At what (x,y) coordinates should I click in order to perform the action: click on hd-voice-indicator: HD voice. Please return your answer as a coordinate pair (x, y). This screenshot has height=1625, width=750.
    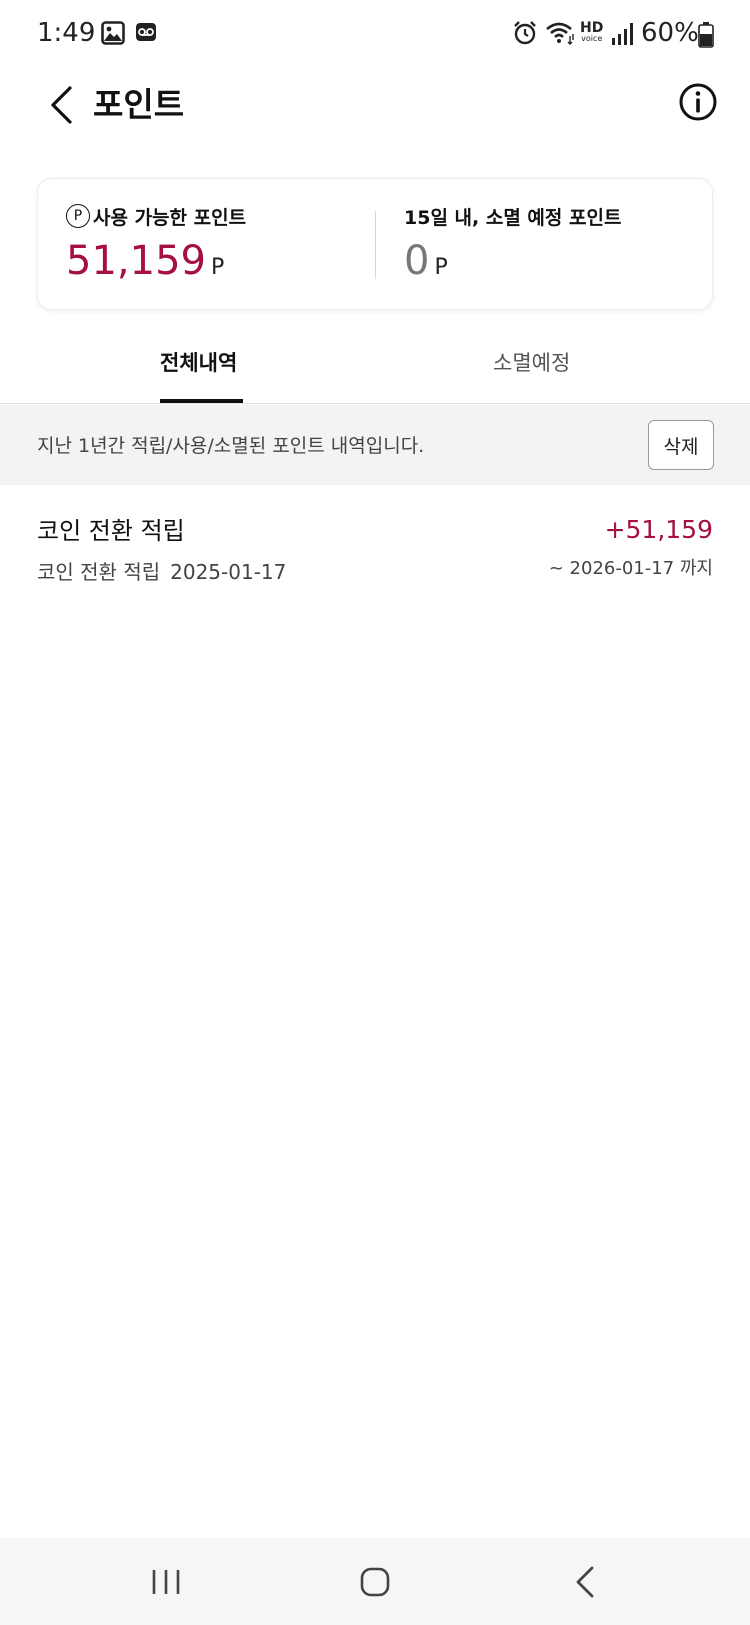
    Looking at the image, I should click on (592, 31).